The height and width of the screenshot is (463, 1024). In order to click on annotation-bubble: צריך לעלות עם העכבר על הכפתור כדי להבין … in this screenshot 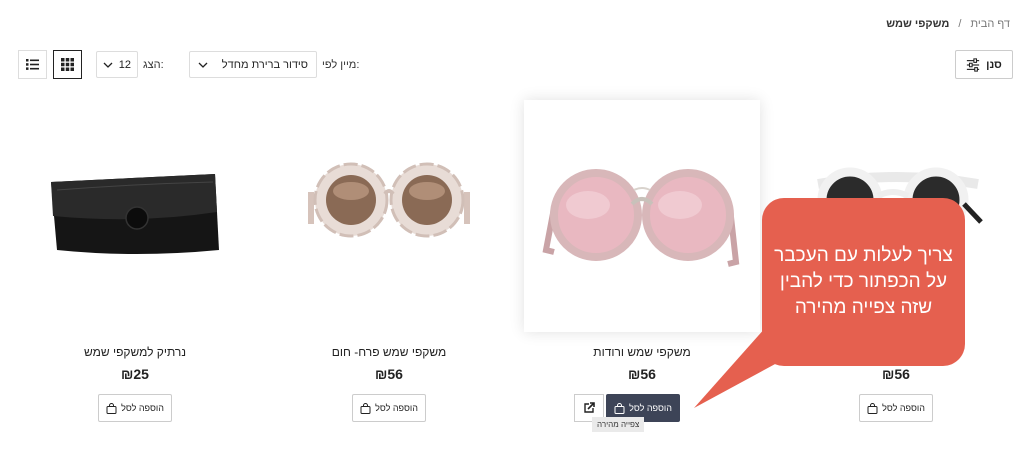, I will do `click(863, 282)`.